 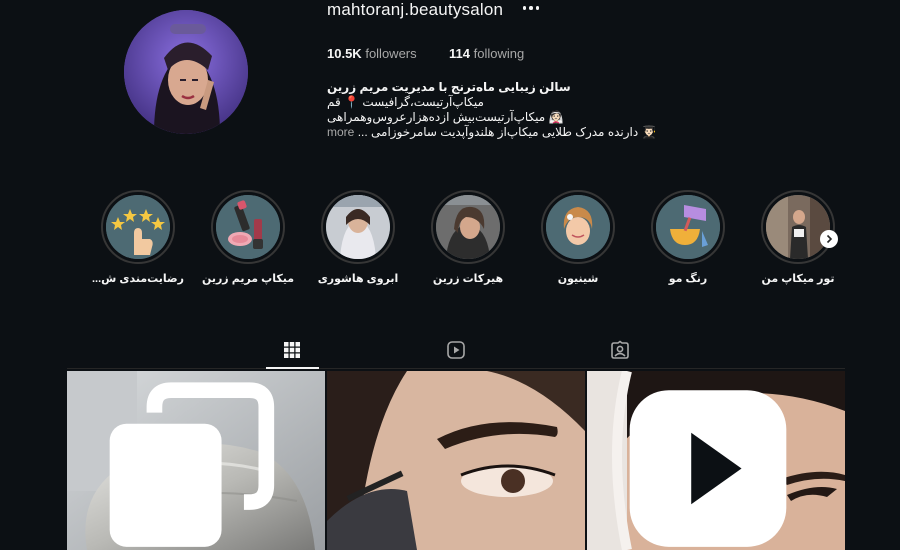 I want to click on highlight-item: ابروی هاشوری, so click(x=358, y=237).